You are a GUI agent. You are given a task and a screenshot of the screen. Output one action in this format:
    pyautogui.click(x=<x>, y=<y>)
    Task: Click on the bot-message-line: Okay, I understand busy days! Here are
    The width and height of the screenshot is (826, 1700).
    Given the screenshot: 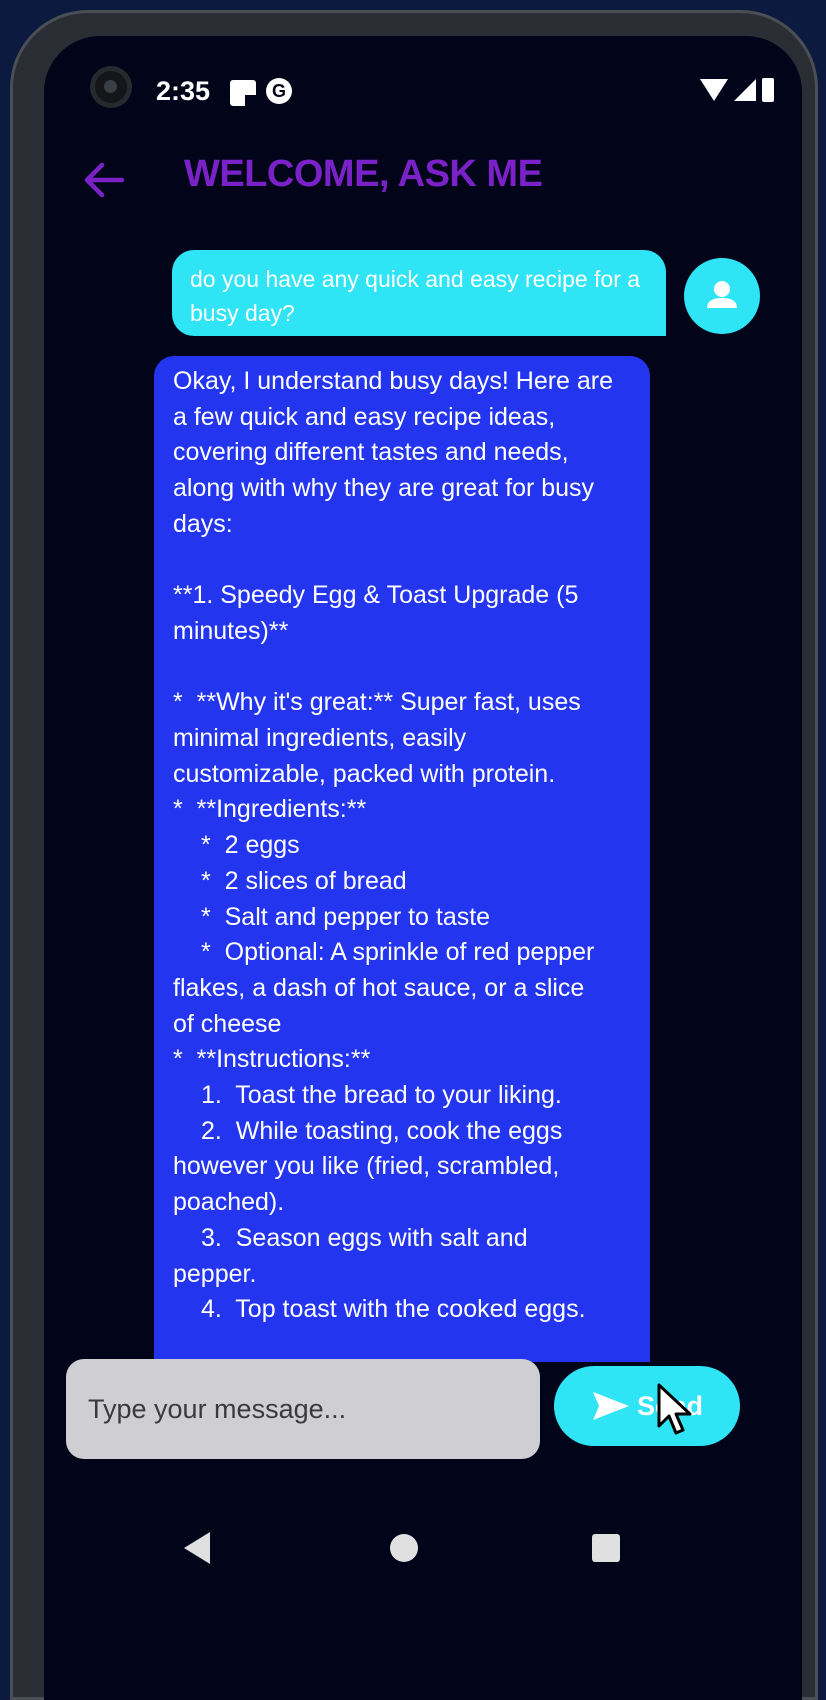 What is the action you would take?
    pyautogui.click(x=393, y=381)
    